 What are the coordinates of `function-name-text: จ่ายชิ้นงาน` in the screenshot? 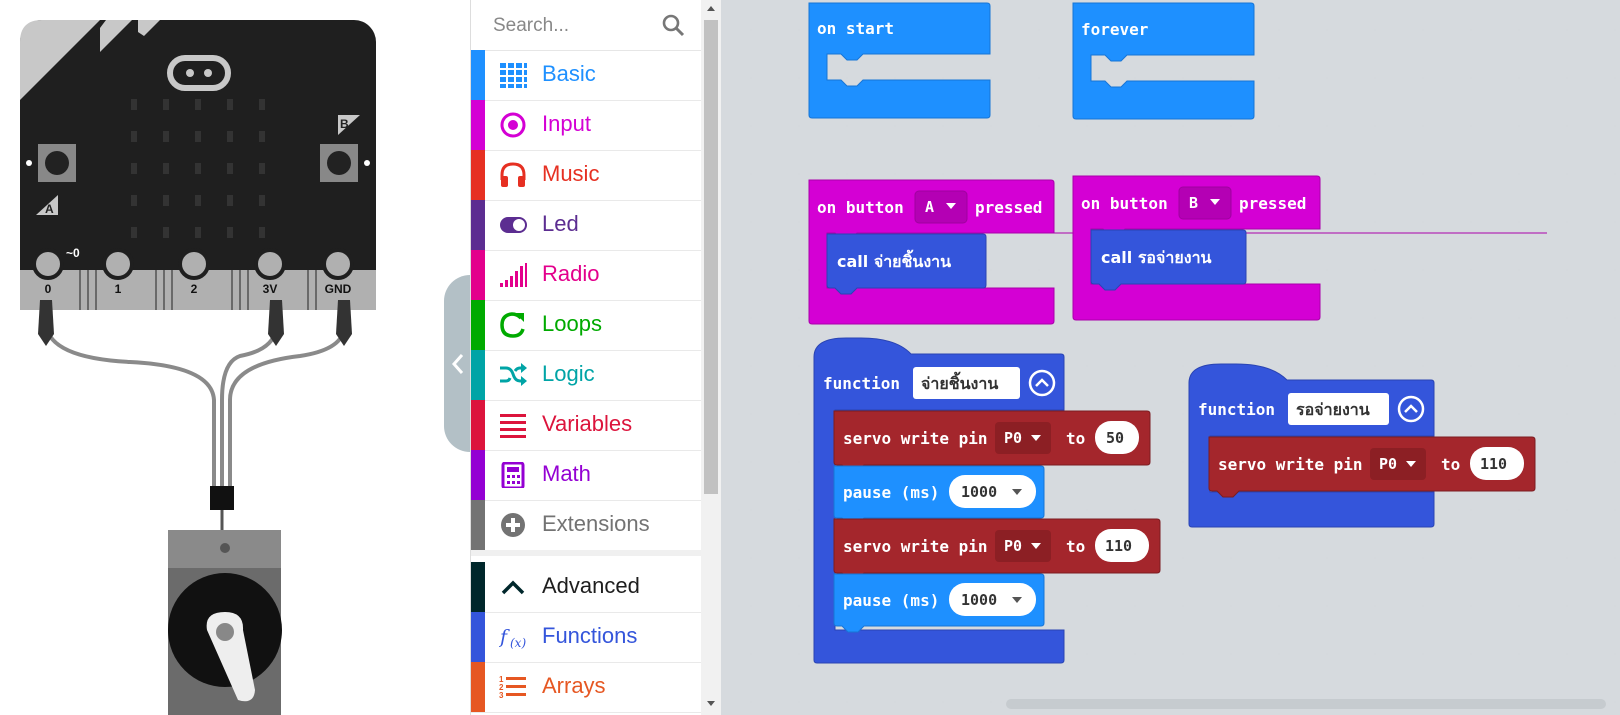 It's located at (959, 382).